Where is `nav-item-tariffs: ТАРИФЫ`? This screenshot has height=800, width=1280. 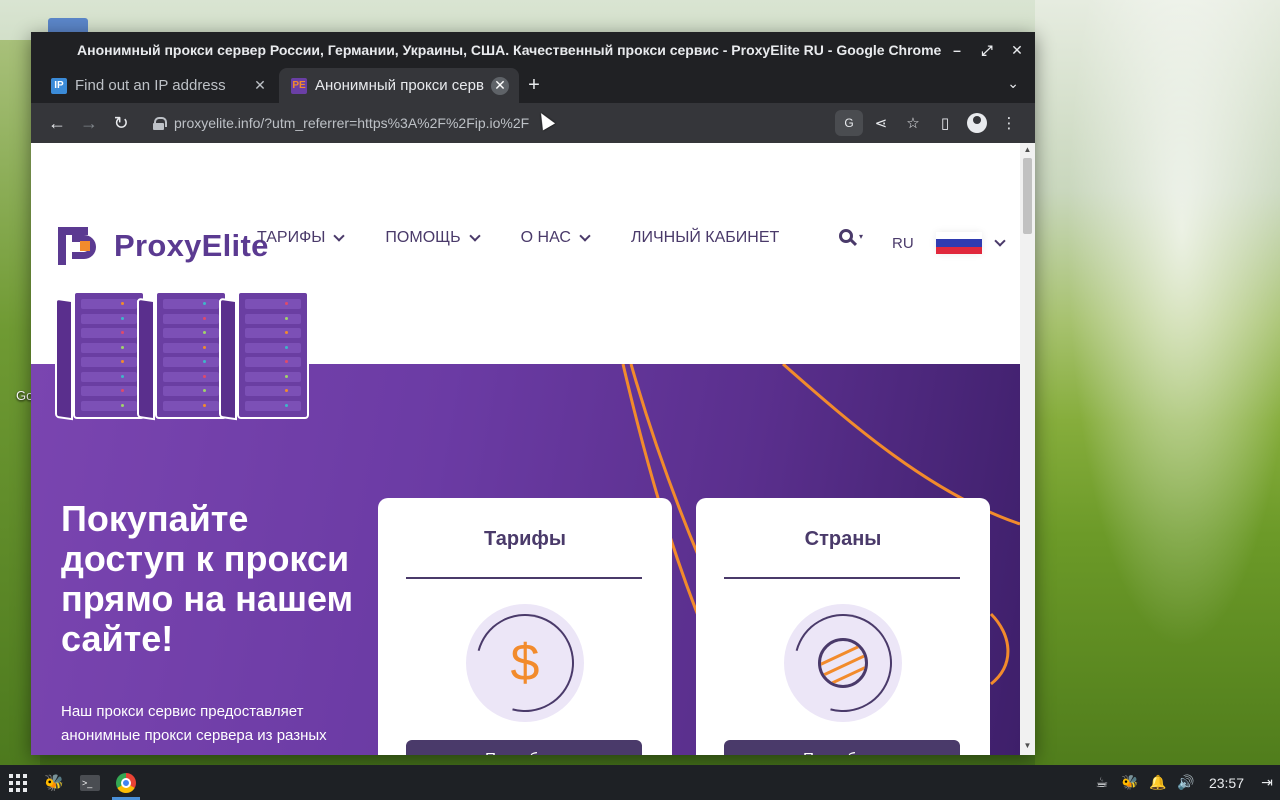 nav-item-tariffs: ТАРИФЫ is located at coordinates (301, 238).